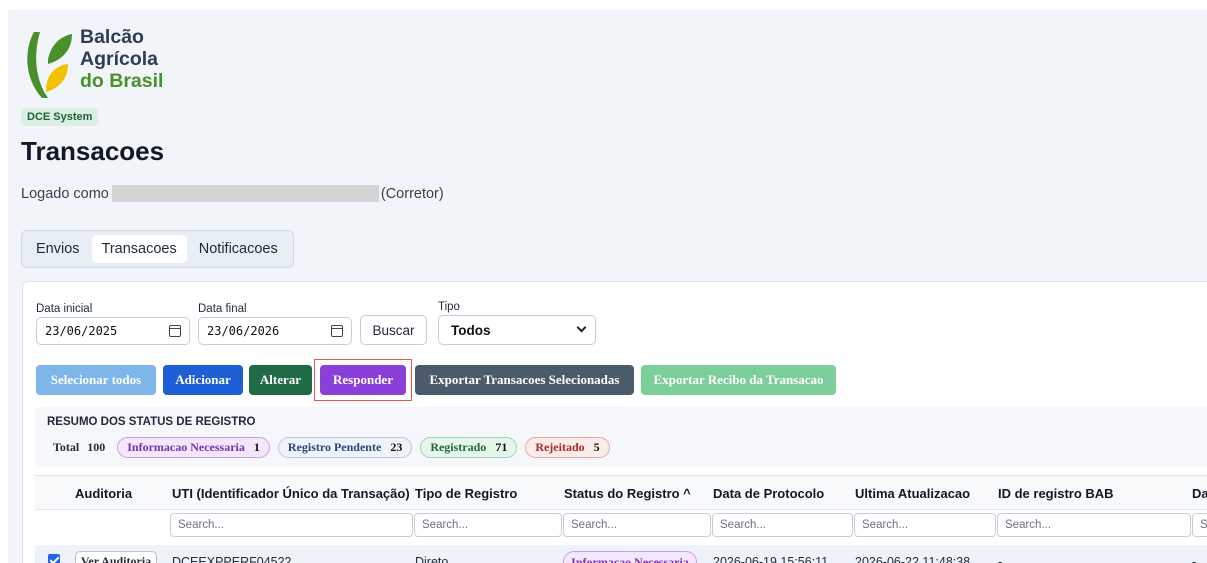  What do you see at coordinates (139, 249) in the screenshot?
I see `tab-transacoes: Transacoes` at bounding box center [139, 249].